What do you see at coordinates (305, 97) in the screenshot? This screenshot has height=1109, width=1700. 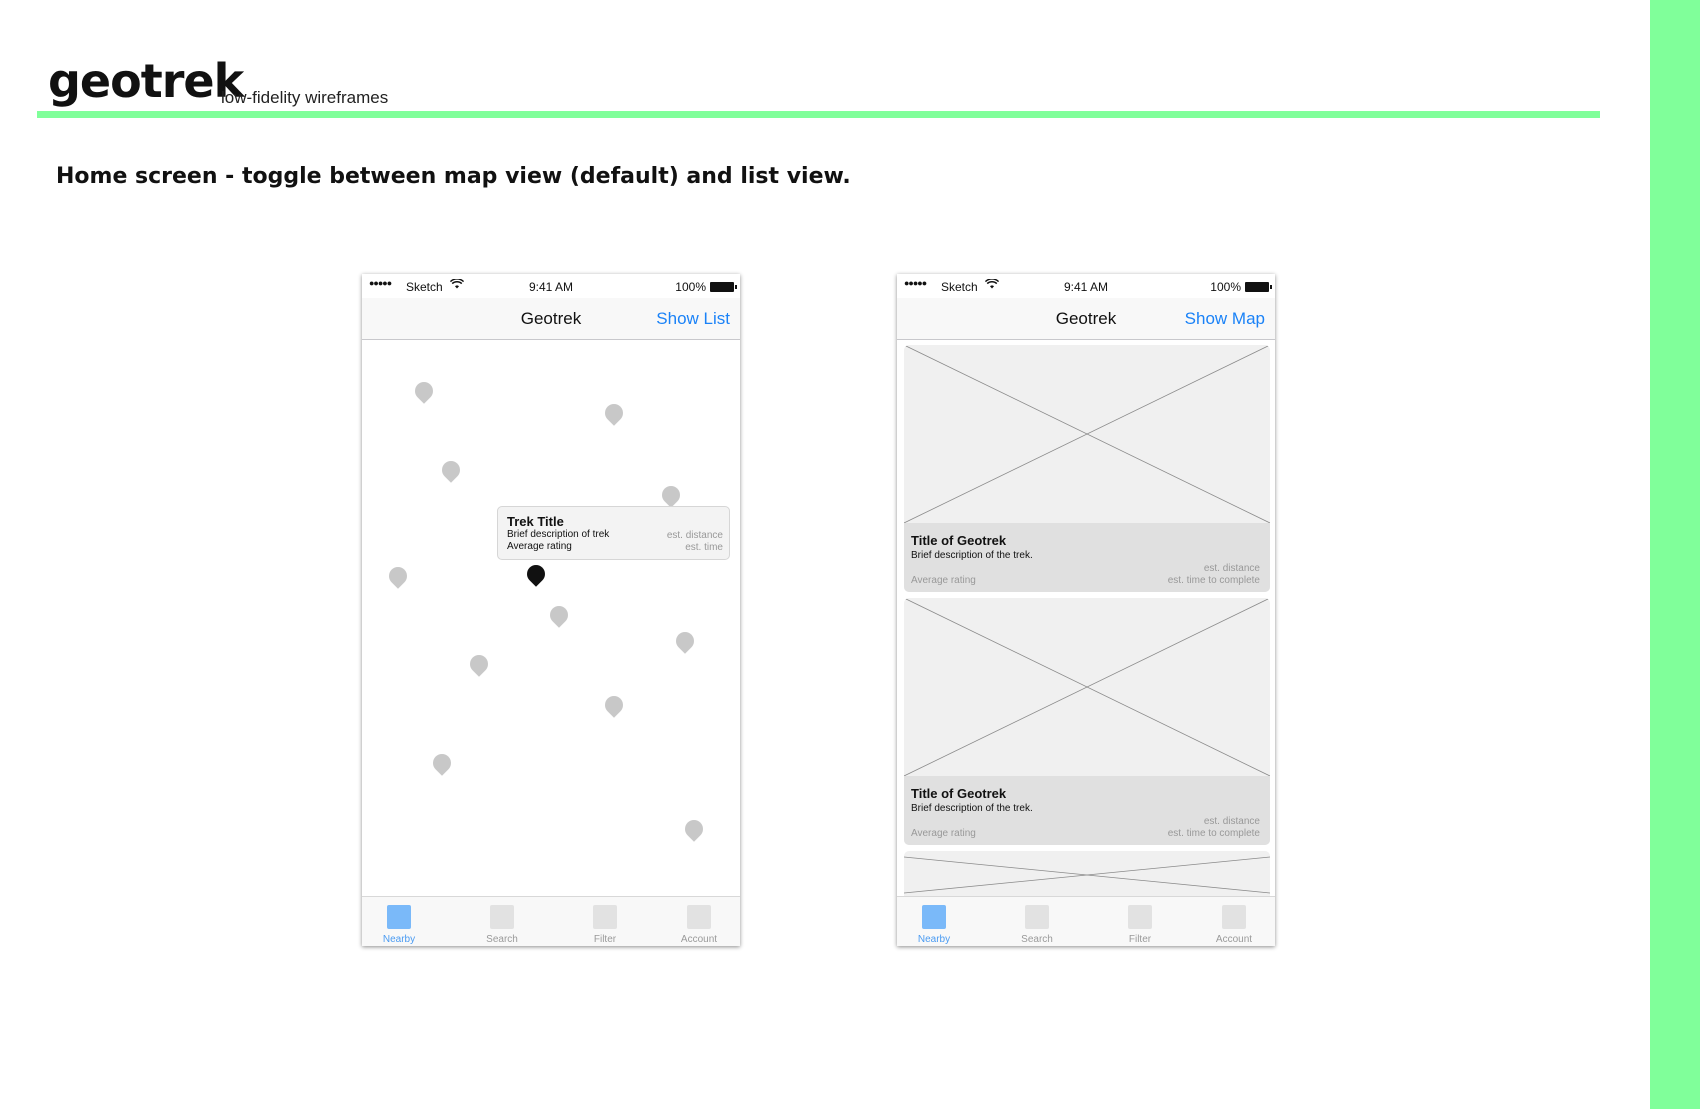 I see `header-subtitle: low-fidelity wireframes` at bounding box center [305, 97].